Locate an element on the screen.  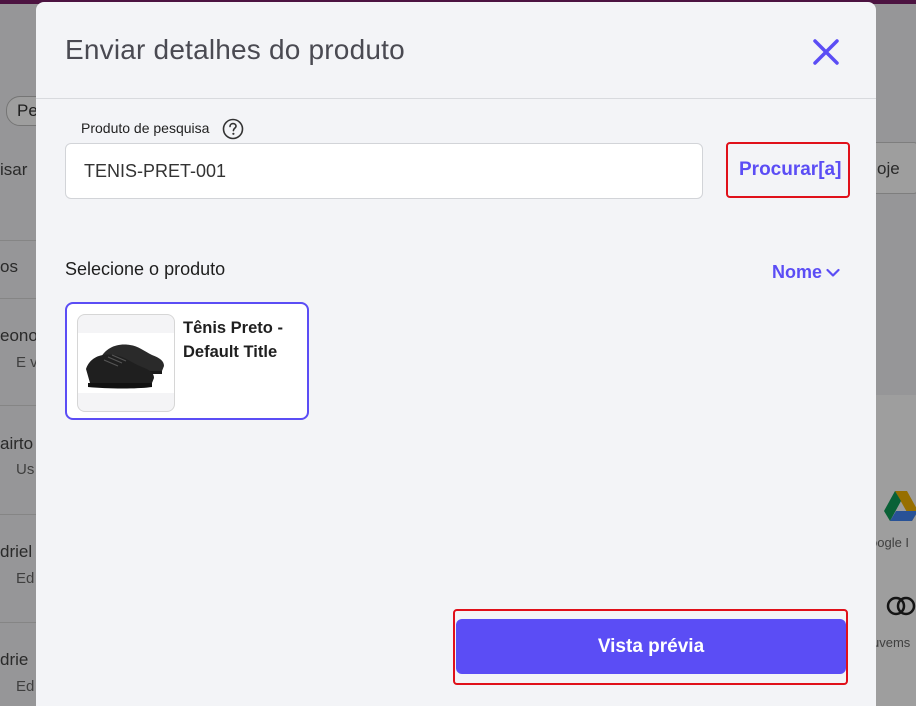
help-icon is located at coordinates (233, 129).